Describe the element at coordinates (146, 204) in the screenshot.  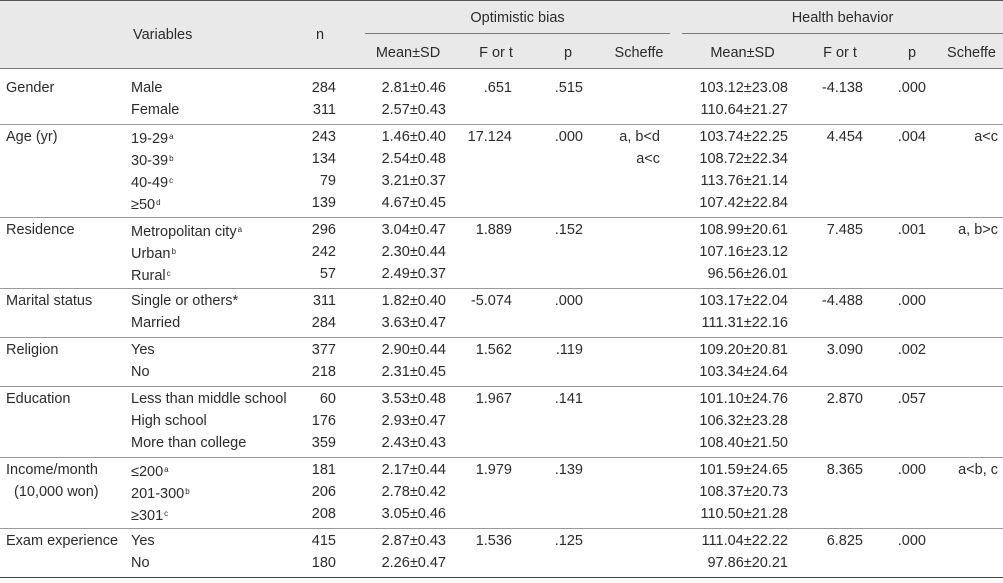
I see `category-label: ≥50d` at that location.